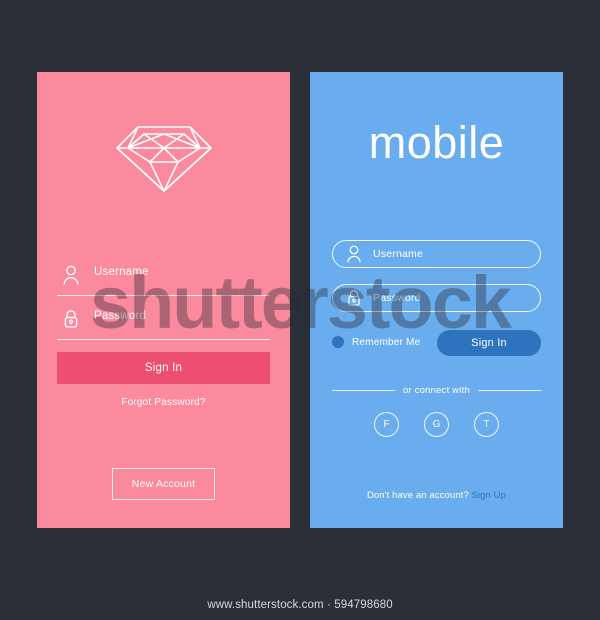 The width and height of the screenshot is (600, 620). I want to click on new-account-button: New Account, so click(163, 484).